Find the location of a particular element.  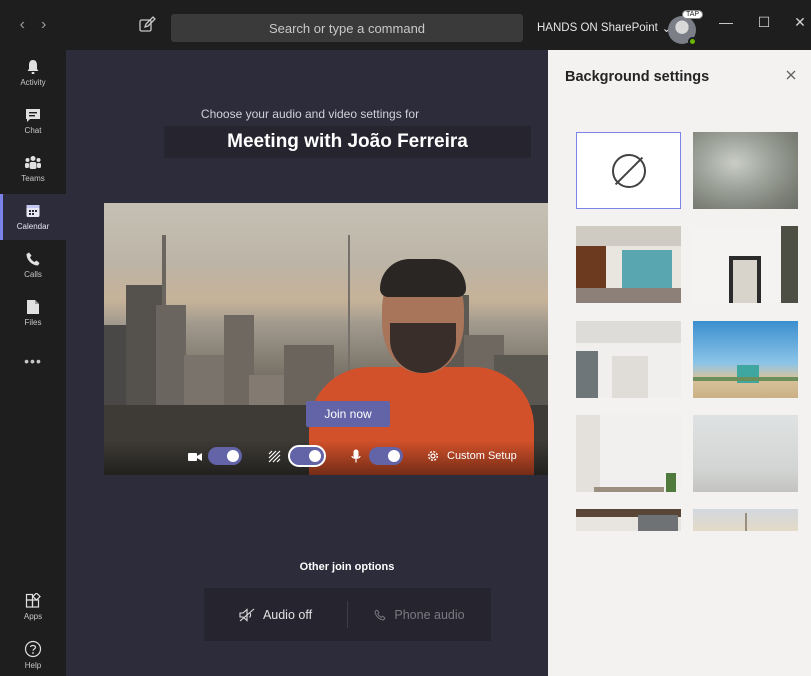

thumb-wall is located at coordinates (588, 453).